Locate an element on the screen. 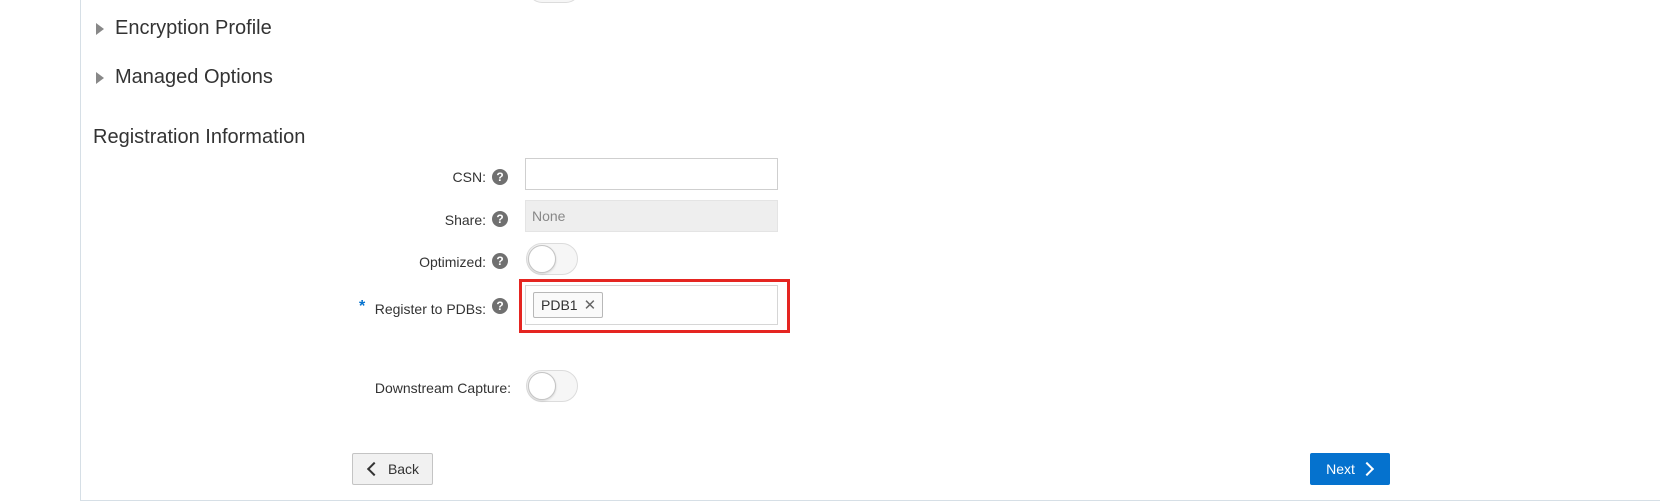 The image size is (1661, 504). section-managed-options: Managed Options is located at coordinates (184, 77).